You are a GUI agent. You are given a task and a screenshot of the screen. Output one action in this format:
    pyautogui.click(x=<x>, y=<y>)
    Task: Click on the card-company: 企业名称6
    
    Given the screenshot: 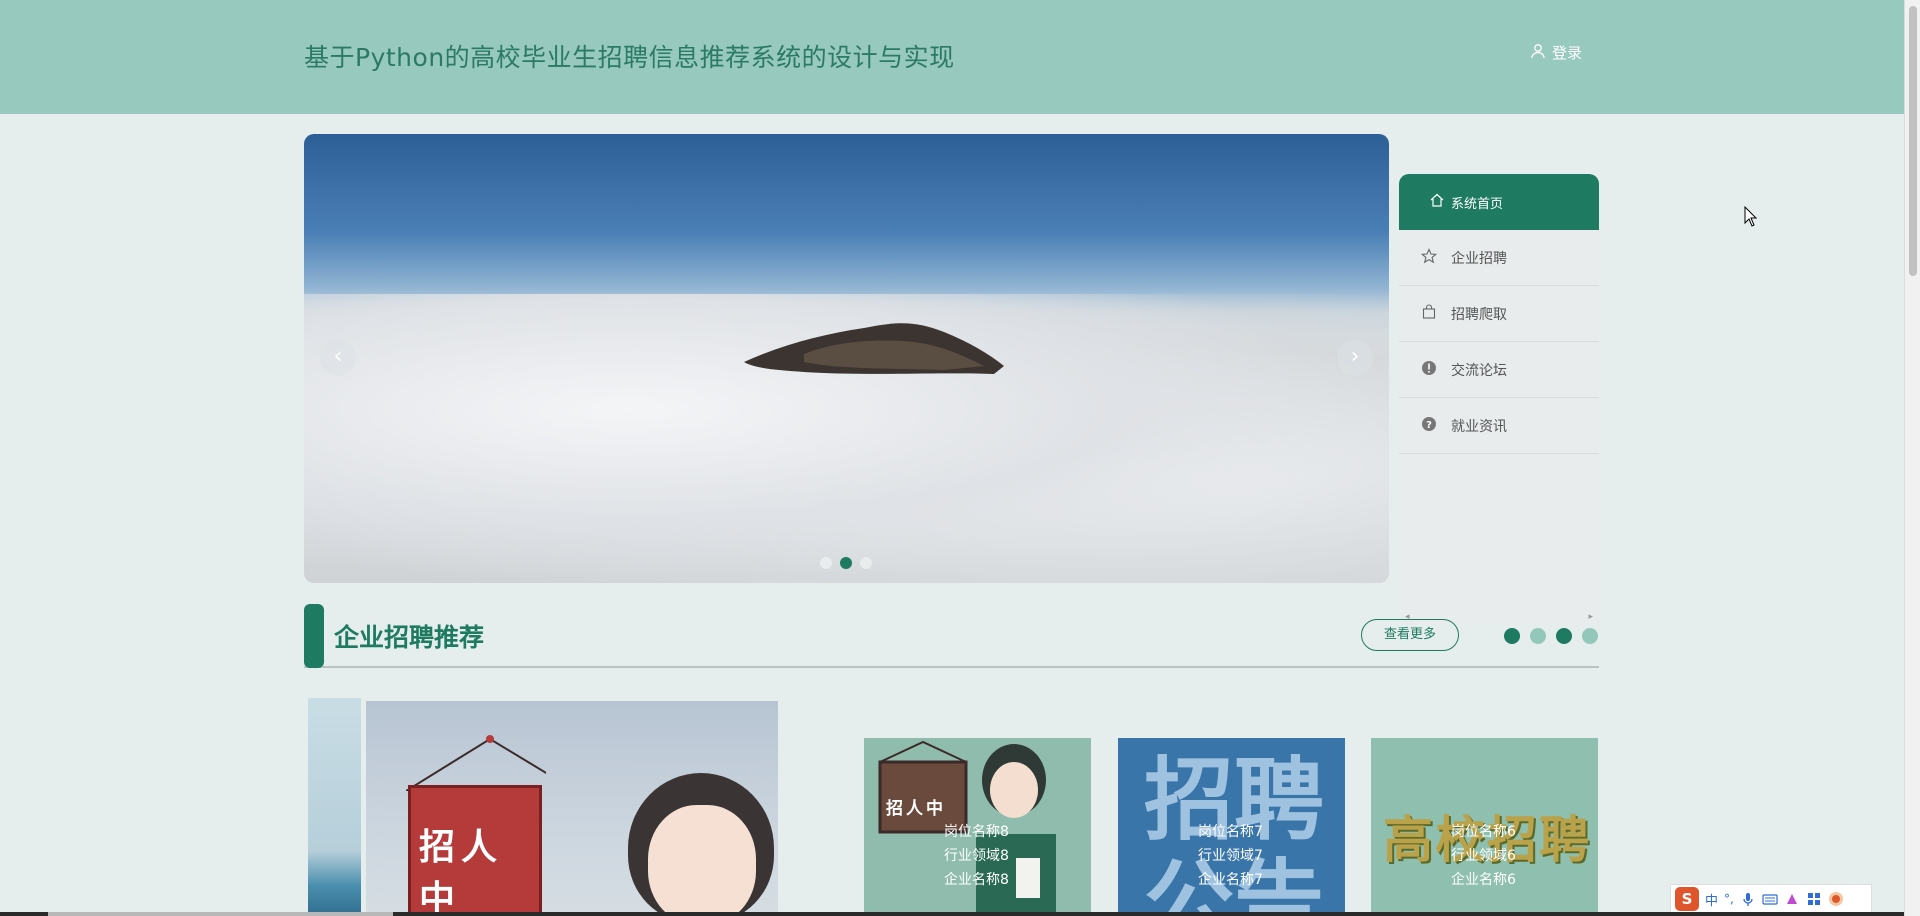 What is the action you would take?
    pyautogui.click(x=1483, y=880)
    